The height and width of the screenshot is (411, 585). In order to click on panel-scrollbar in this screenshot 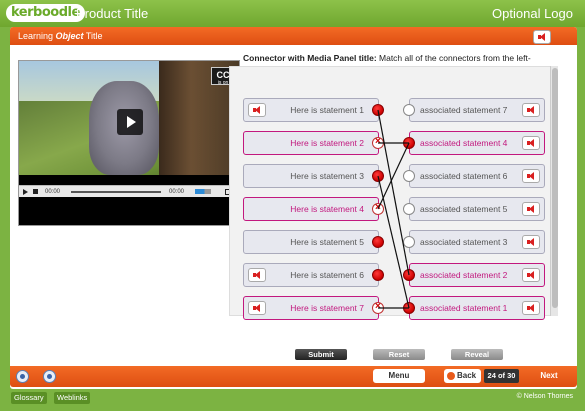, I will do `click(554, 191)`.